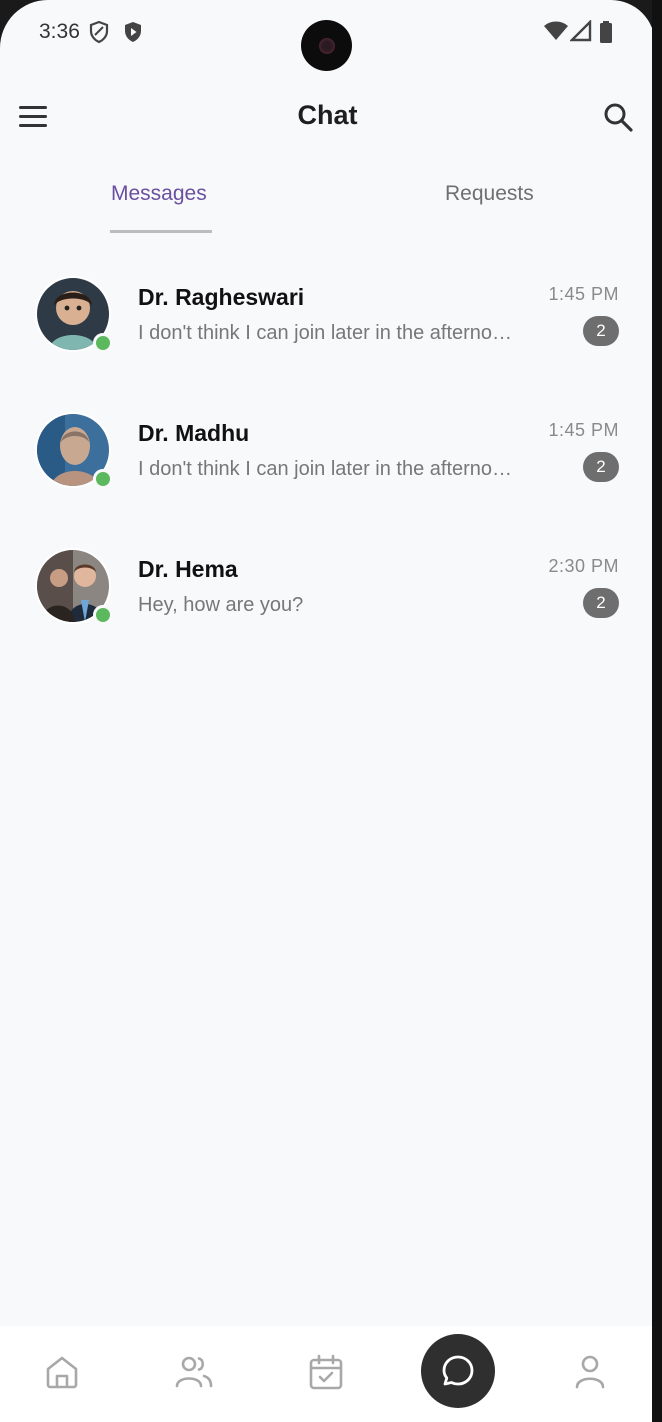  Describe the element at coordinates (489, 194) in the screenshot. I see `tab-requests: Requests` at that location.